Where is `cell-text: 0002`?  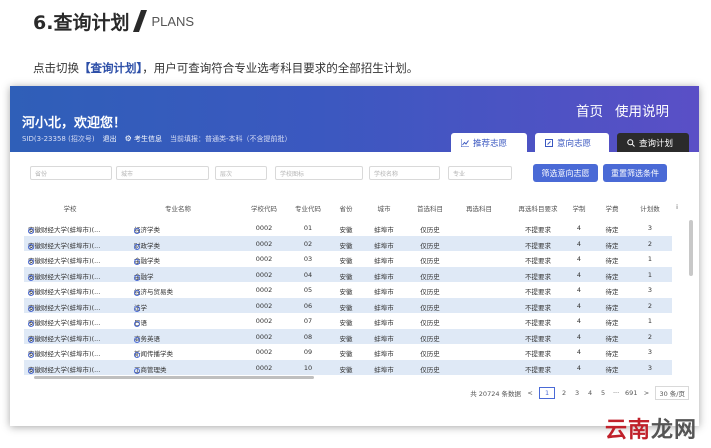 cell-text: 0002 is located at coordinates (264, 336).